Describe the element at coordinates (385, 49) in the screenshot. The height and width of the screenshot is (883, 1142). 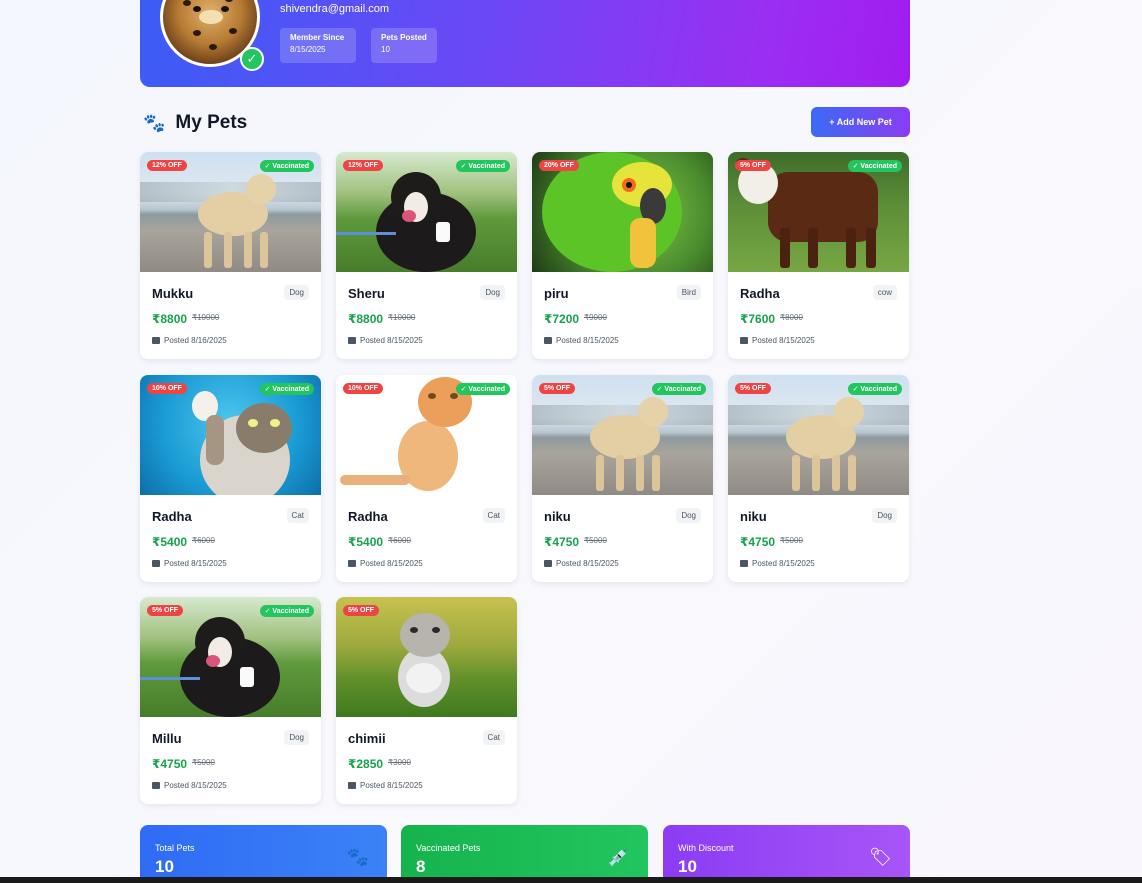
I see `pets-posted-value: 10` at that location.